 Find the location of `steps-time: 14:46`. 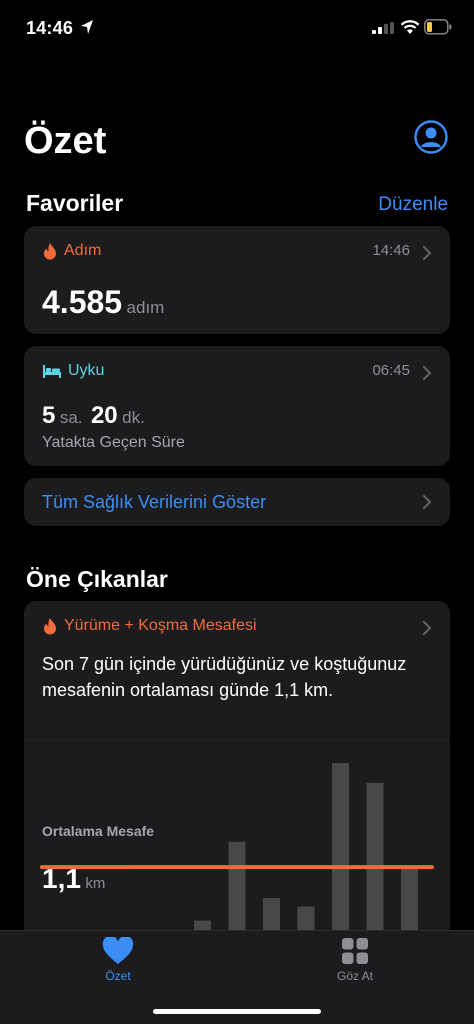

steps-time: 14:46 is located at coordinates (391, 250).